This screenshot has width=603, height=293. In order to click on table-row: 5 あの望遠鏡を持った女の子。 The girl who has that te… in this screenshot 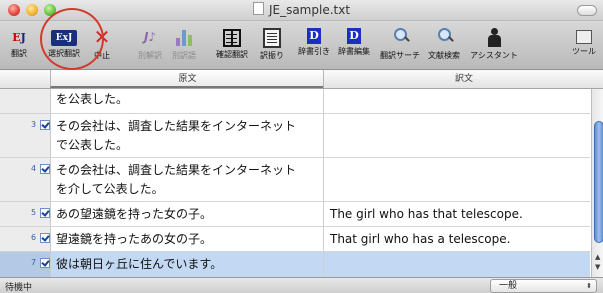, I will do `click(295, 214)`.